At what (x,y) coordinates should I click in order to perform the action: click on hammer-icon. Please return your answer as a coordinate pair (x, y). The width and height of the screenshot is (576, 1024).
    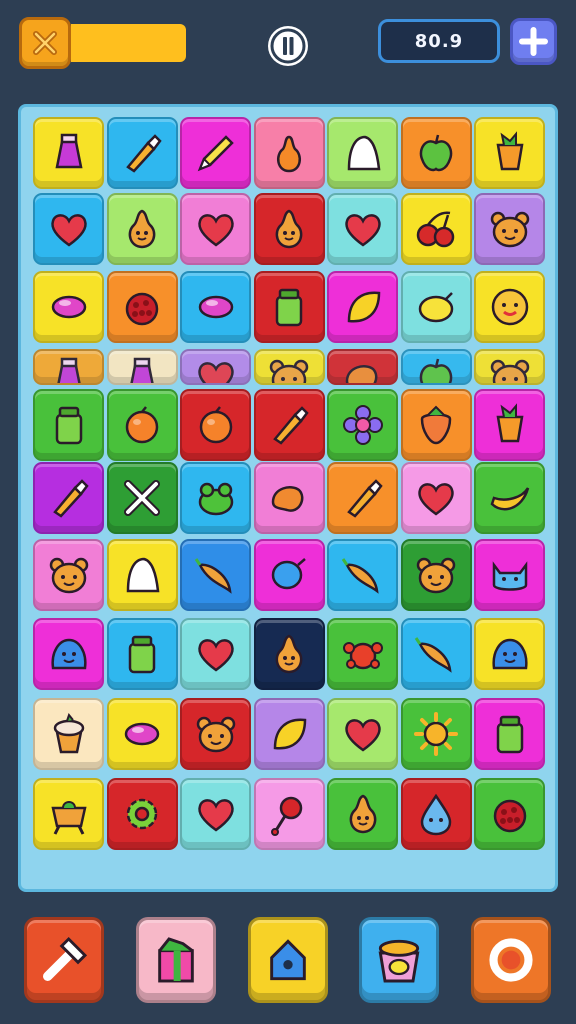
    Looking at the image, I should click on (65, 958).